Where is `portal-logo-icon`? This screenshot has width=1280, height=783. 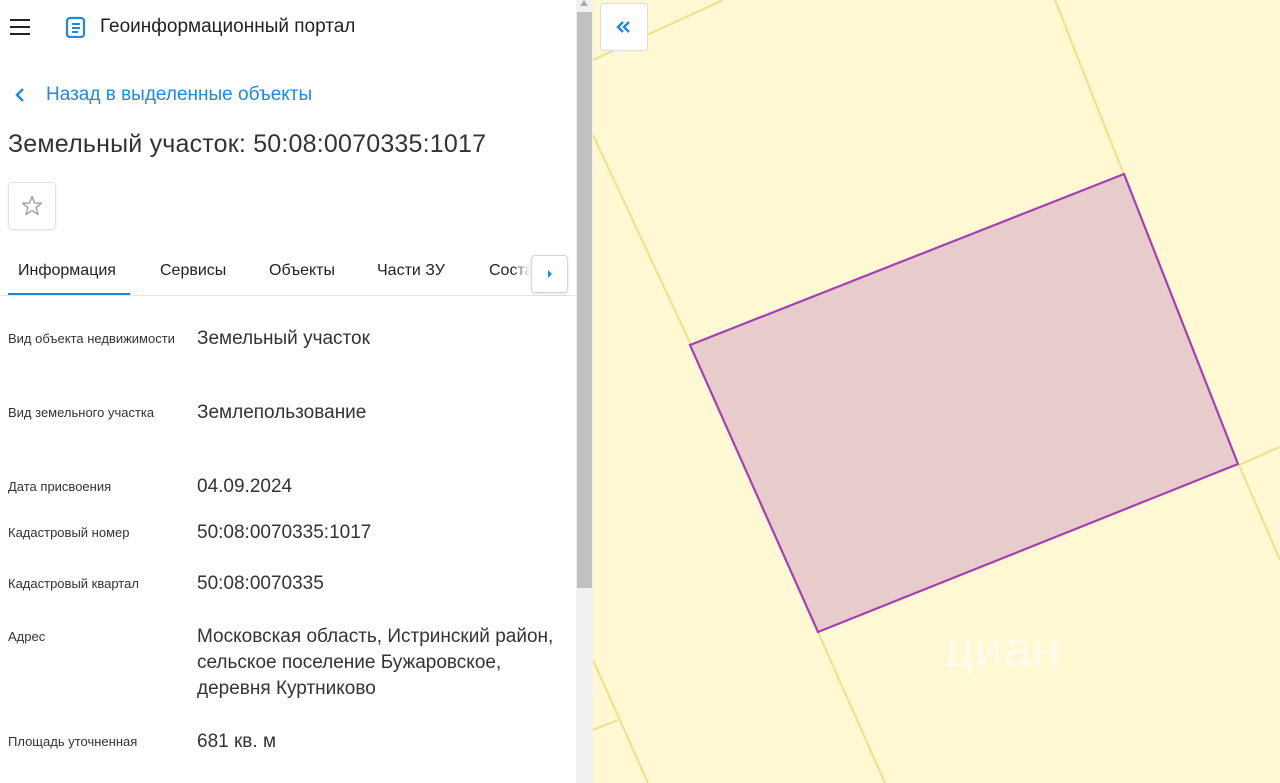
portal-logo-icon is located at coordinates (75, 27).